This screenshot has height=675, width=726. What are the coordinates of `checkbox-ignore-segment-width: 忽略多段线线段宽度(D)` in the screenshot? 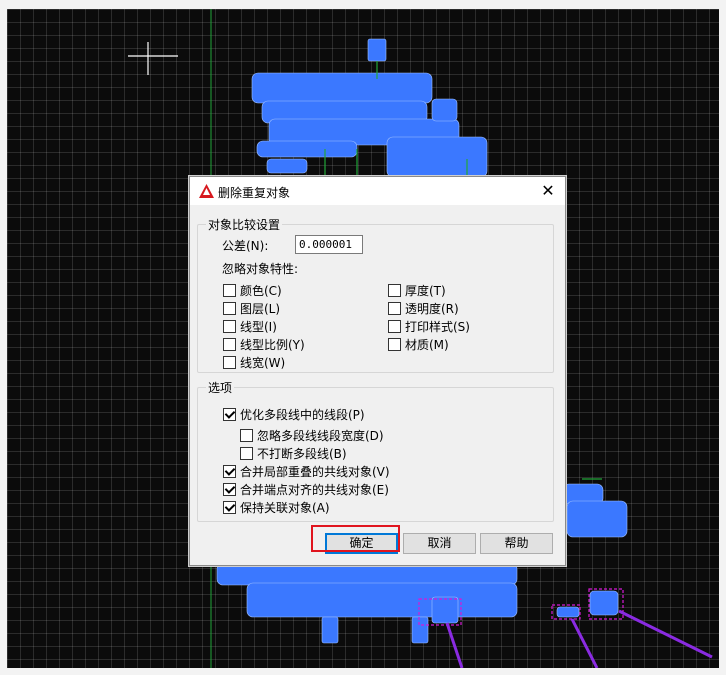 It's located at (312, 435).